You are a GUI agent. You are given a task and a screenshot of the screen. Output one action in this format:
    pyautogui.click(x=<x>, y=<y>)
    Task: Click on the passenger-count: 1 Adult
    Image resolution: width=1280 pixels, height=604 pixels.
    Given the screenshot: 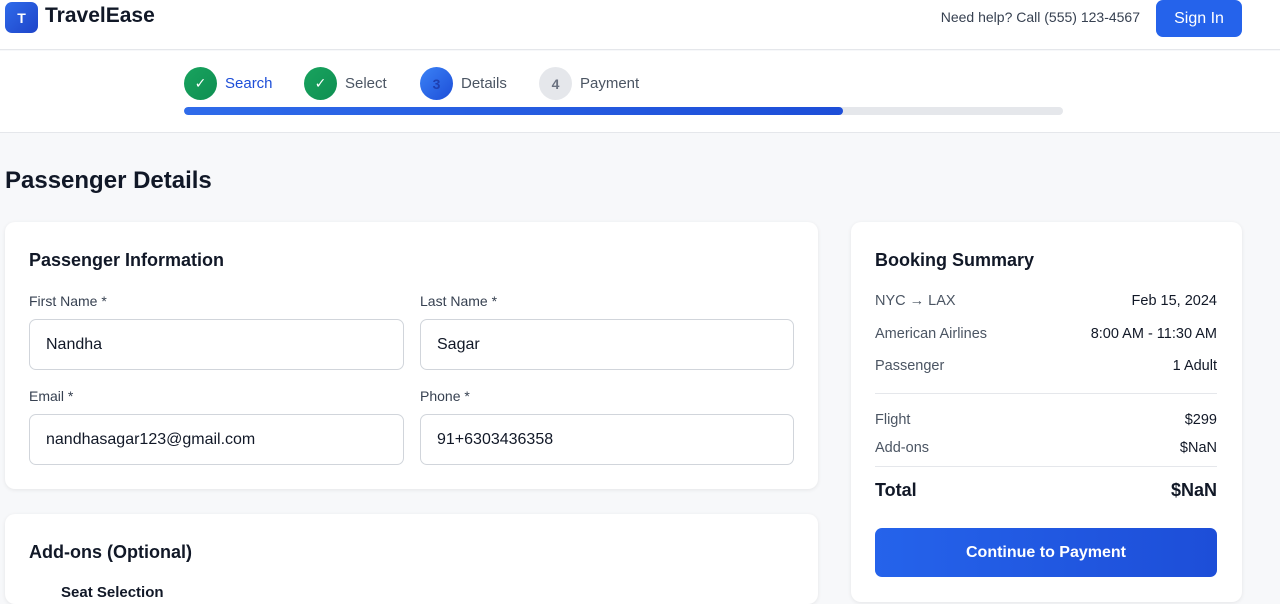 What is the action you would take?
    pyautogui.click(x=1194, y=366)
    